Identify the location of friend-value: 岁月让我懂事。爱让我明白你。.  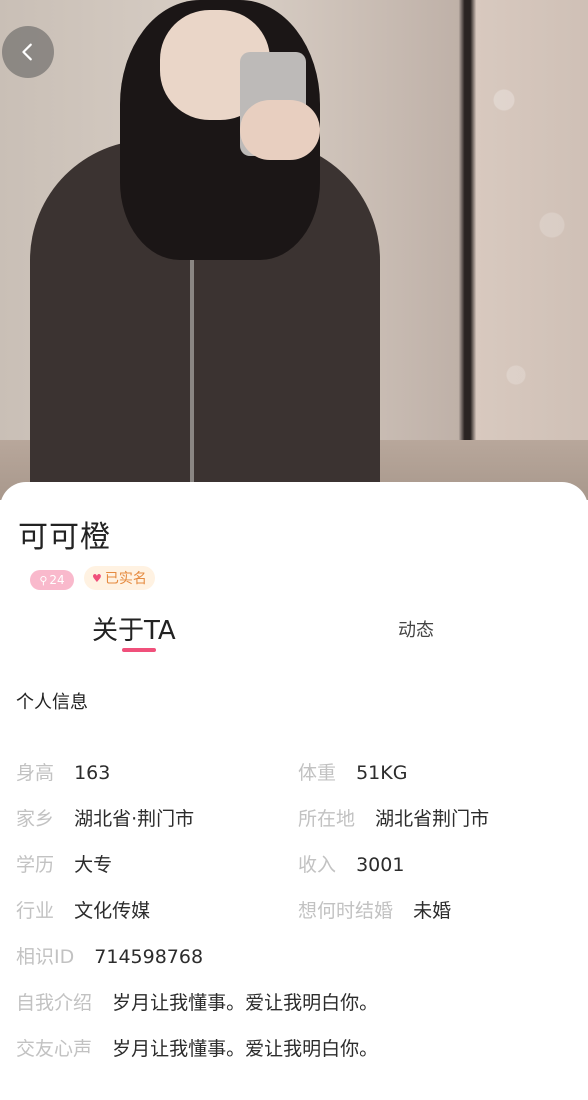
(245, 1049).